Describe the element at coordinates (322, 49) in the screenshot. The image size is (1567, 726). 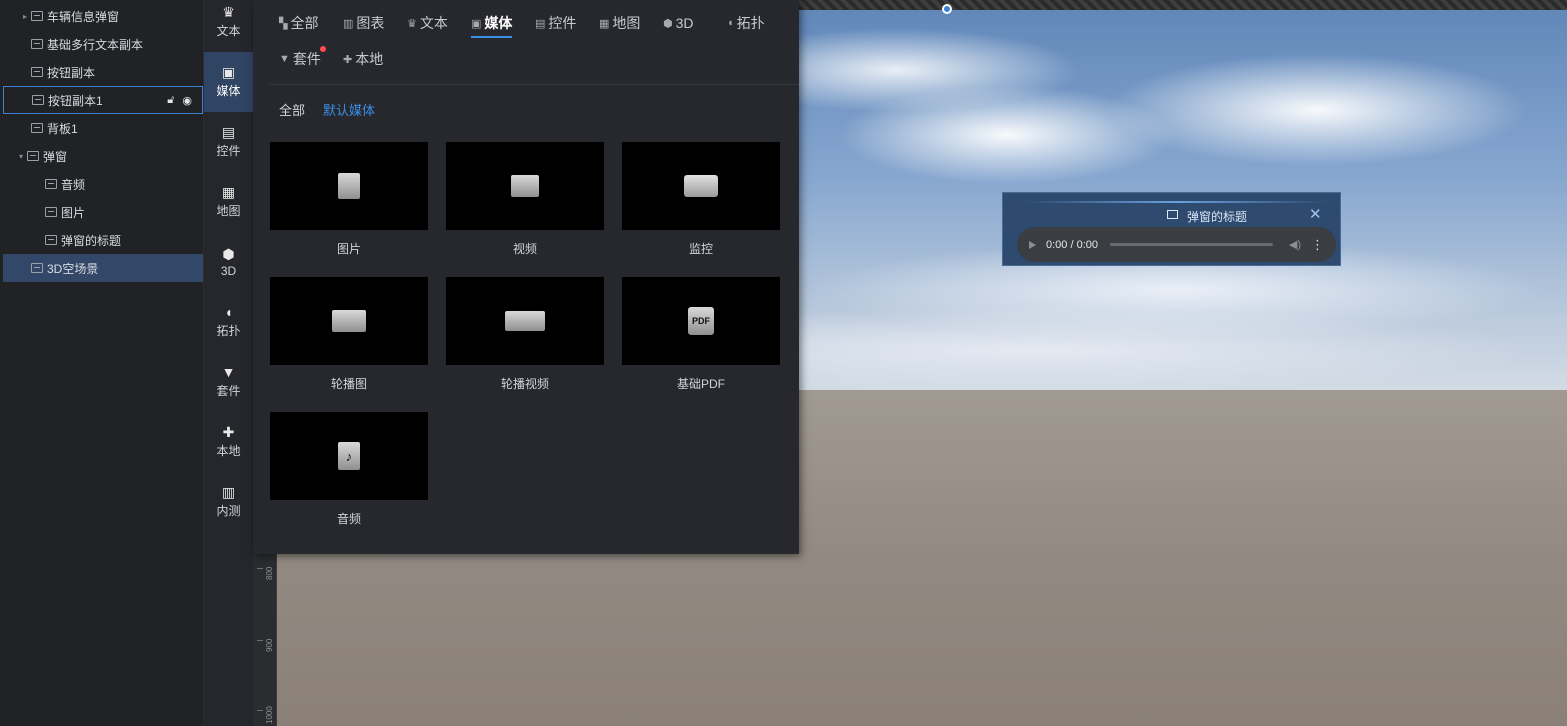
I see `notification-dot` at that location.